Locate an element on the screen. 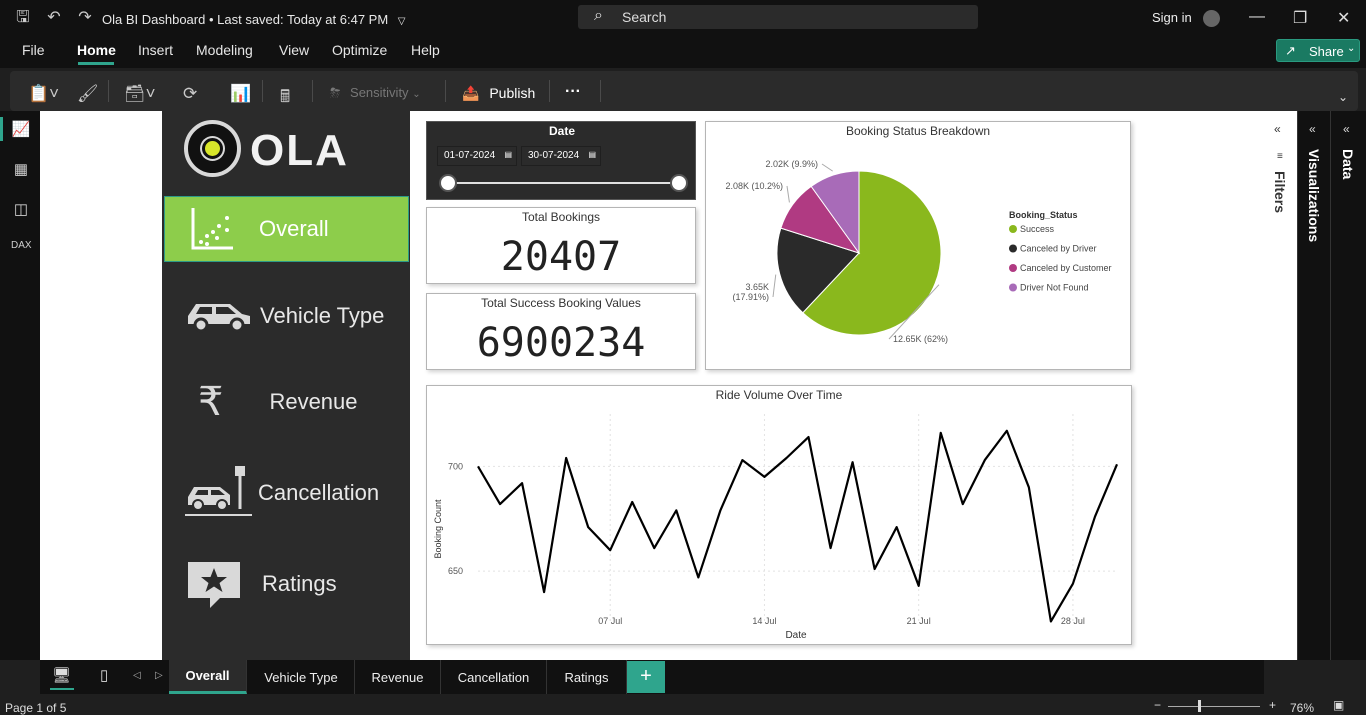 The image size is (1366, 715). kpi-value: 6900234 is located at coordinates (561, 343).